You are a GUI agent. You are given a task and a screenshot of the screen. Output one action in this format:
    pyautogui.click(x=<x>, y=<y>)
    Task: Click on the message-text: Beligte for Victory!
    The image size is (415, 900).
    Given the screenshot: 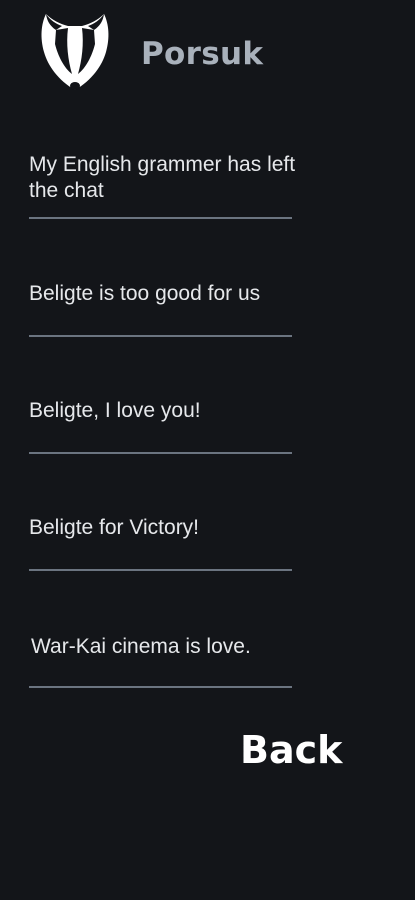 What is the action you would take?
    pyautogui.click(x=114, y=527)
    